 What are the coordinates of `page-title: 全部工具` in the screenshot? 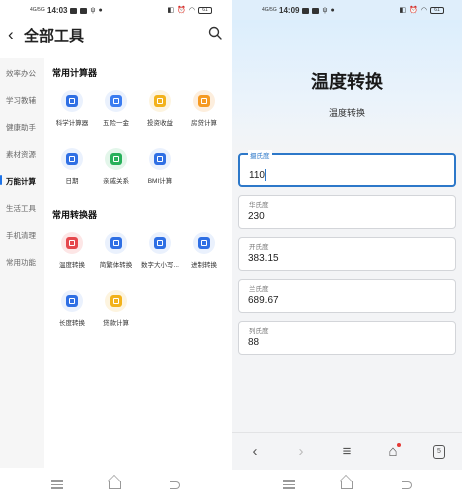 It's located at (54, 36).